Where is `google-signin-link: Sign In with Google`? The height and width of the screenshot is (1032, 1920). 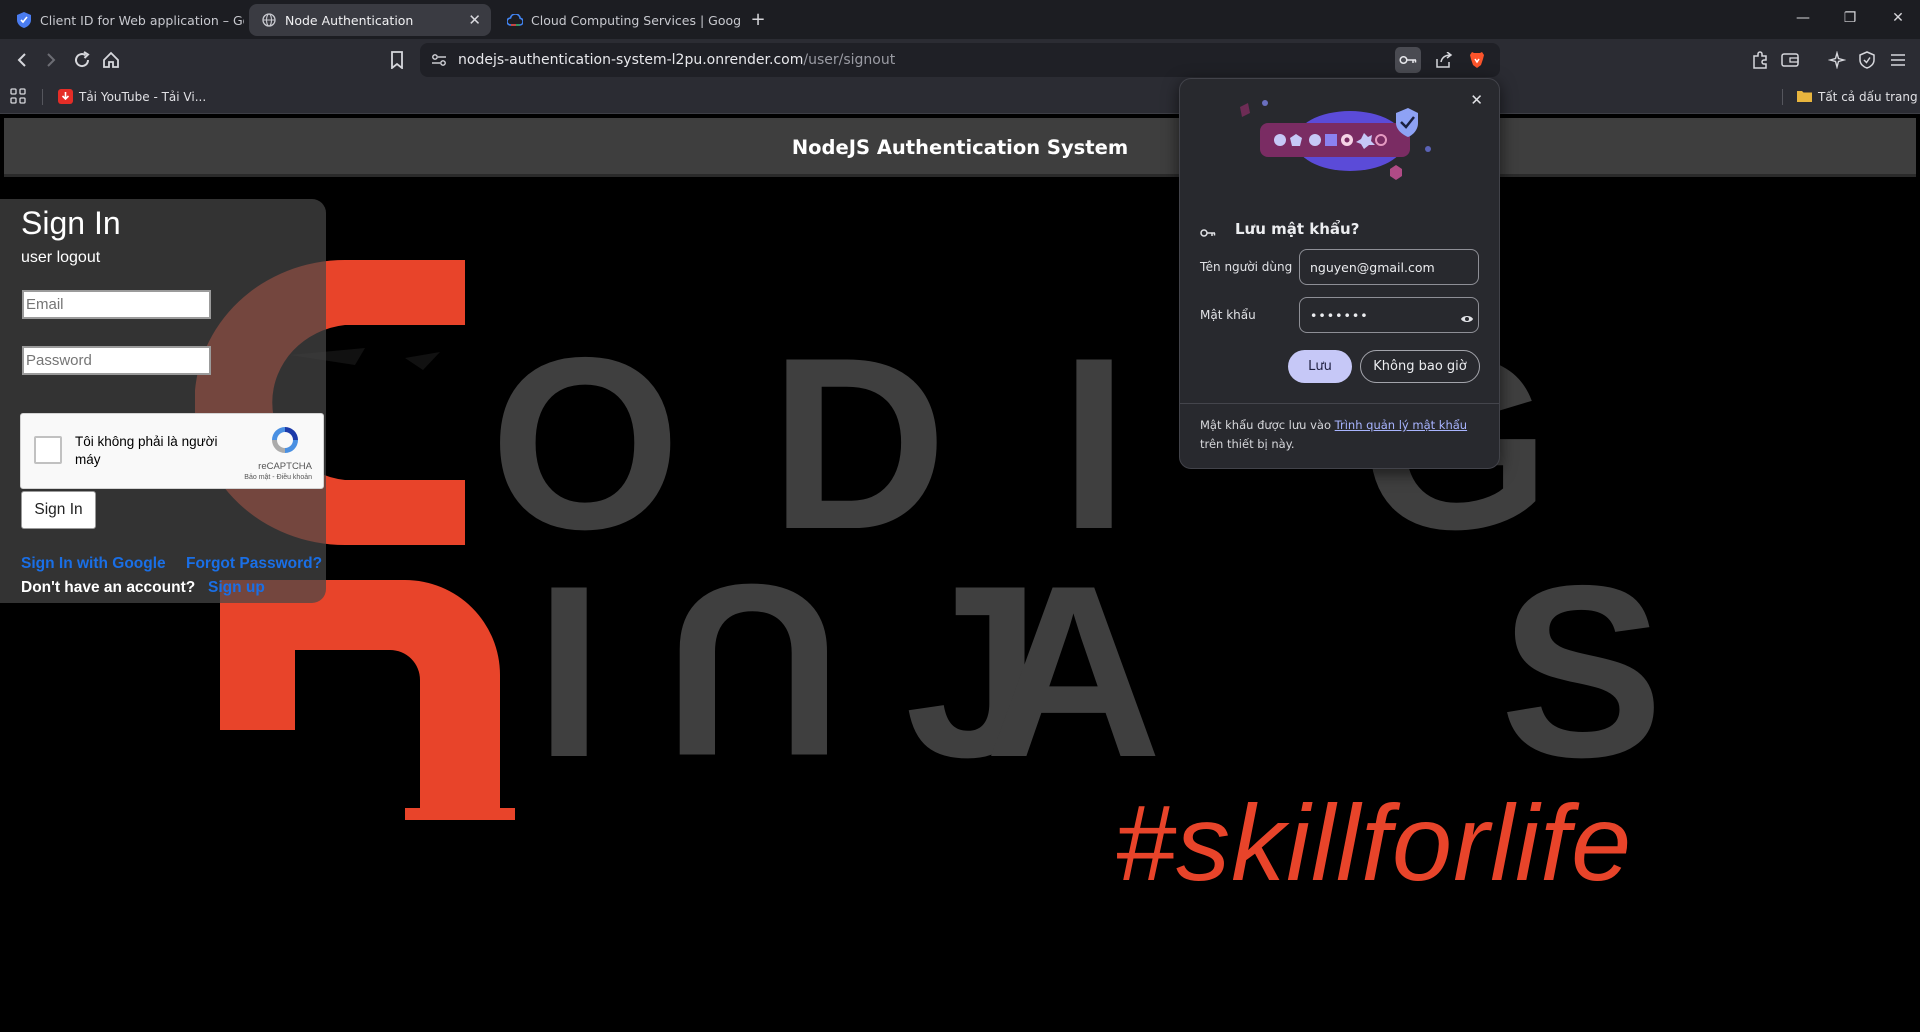 google-signin-link: Sign In with Google is located at coordinates (93, 564).